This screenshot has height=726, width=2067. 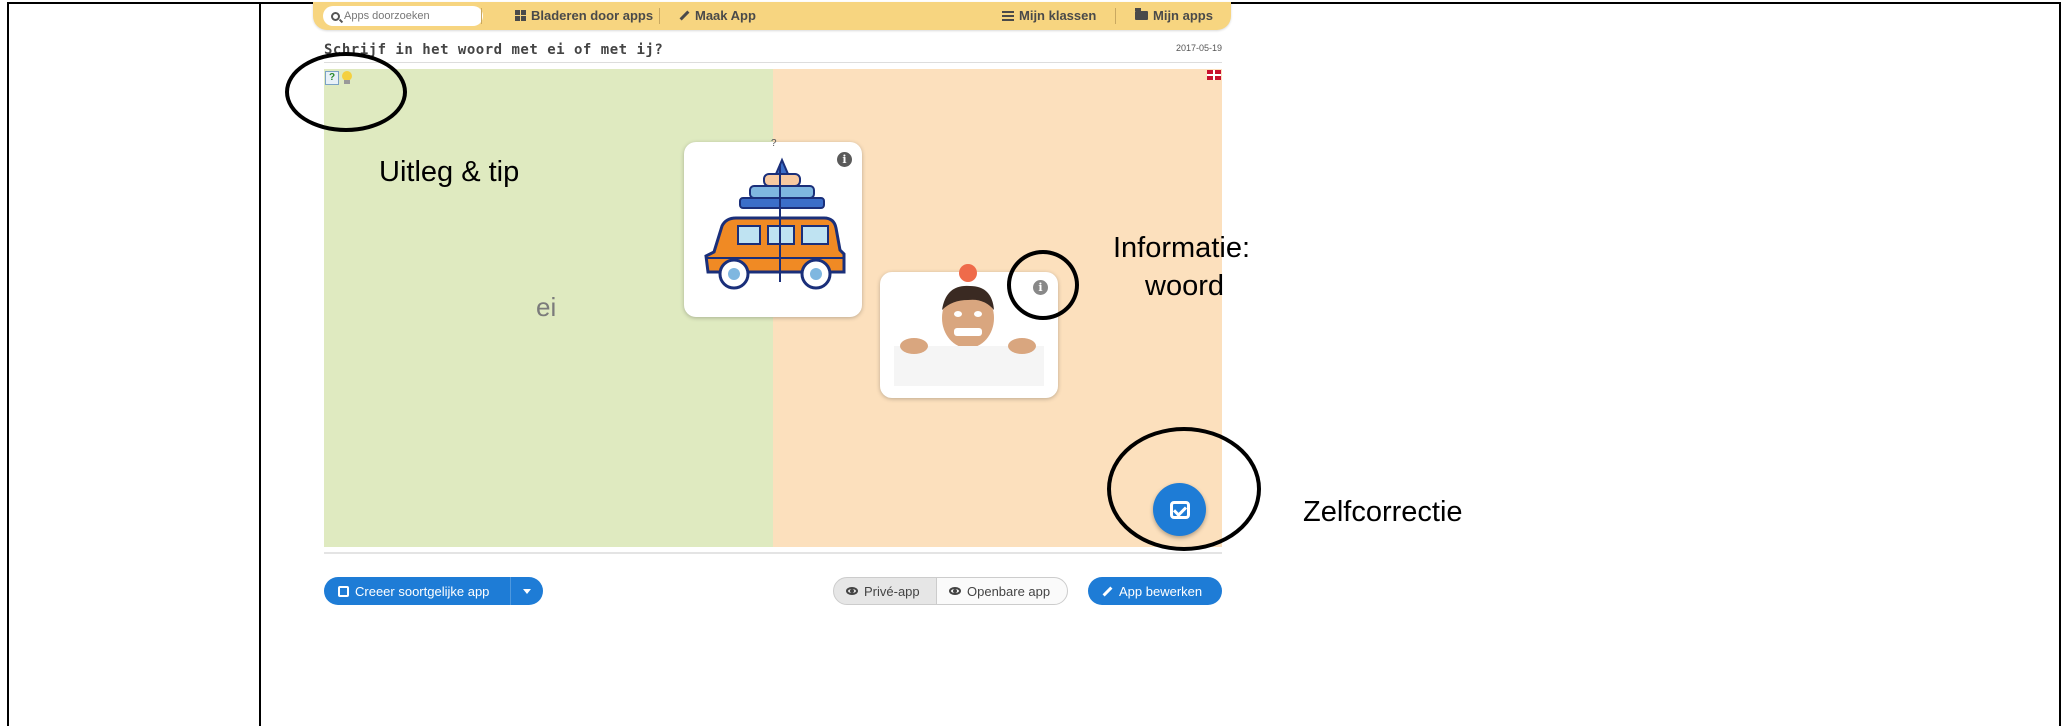 I want to click on title-divider, so click(x=773, y=62).